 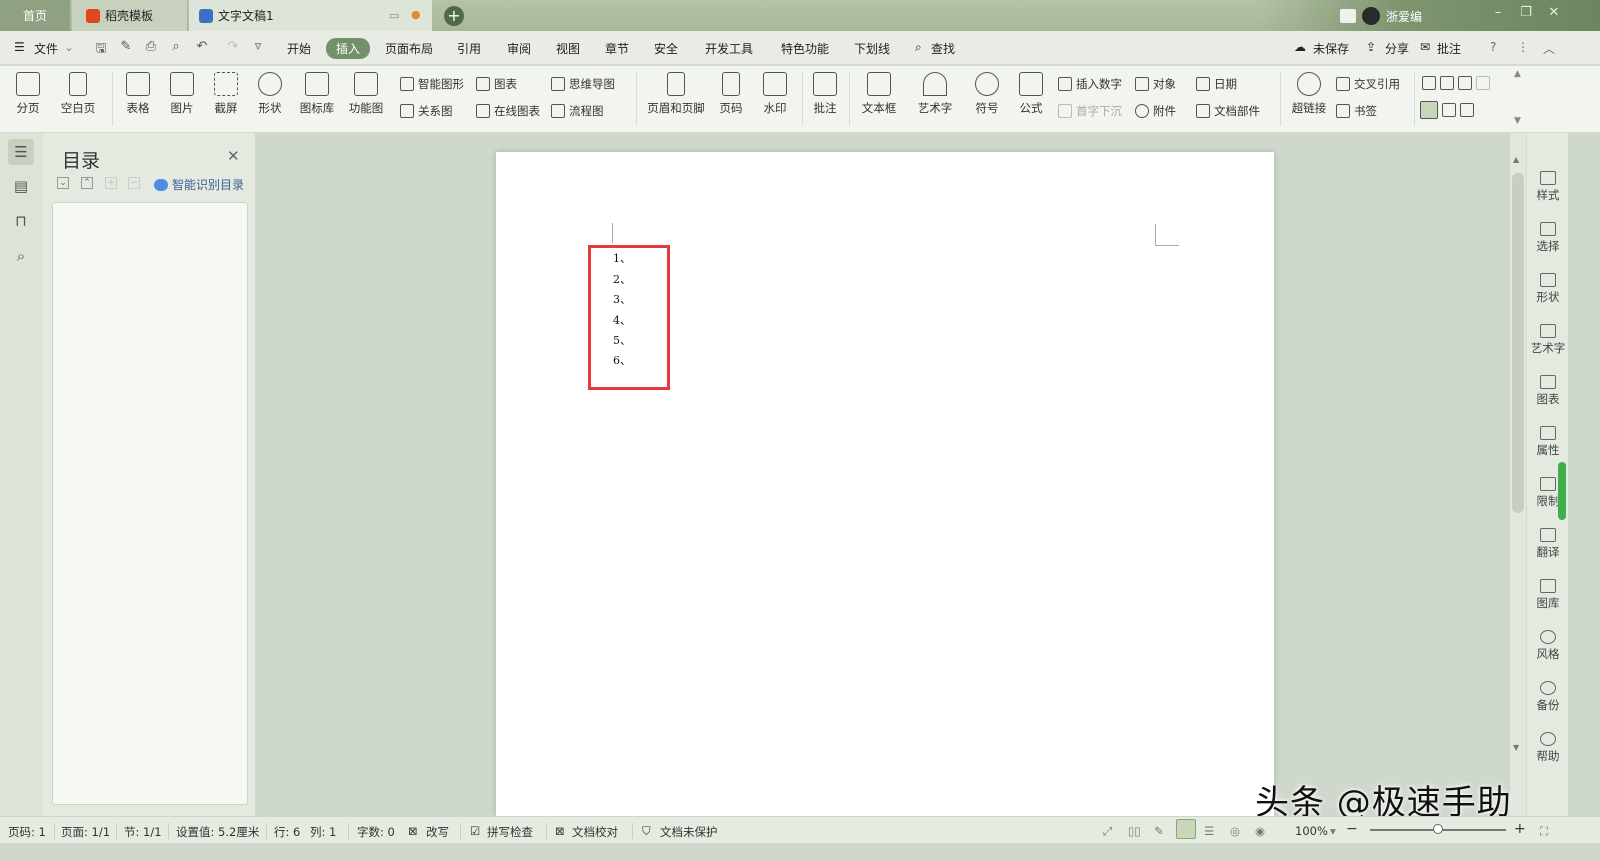 I want to click on ribbon-extra-row1, so click(x=1458, y=83).